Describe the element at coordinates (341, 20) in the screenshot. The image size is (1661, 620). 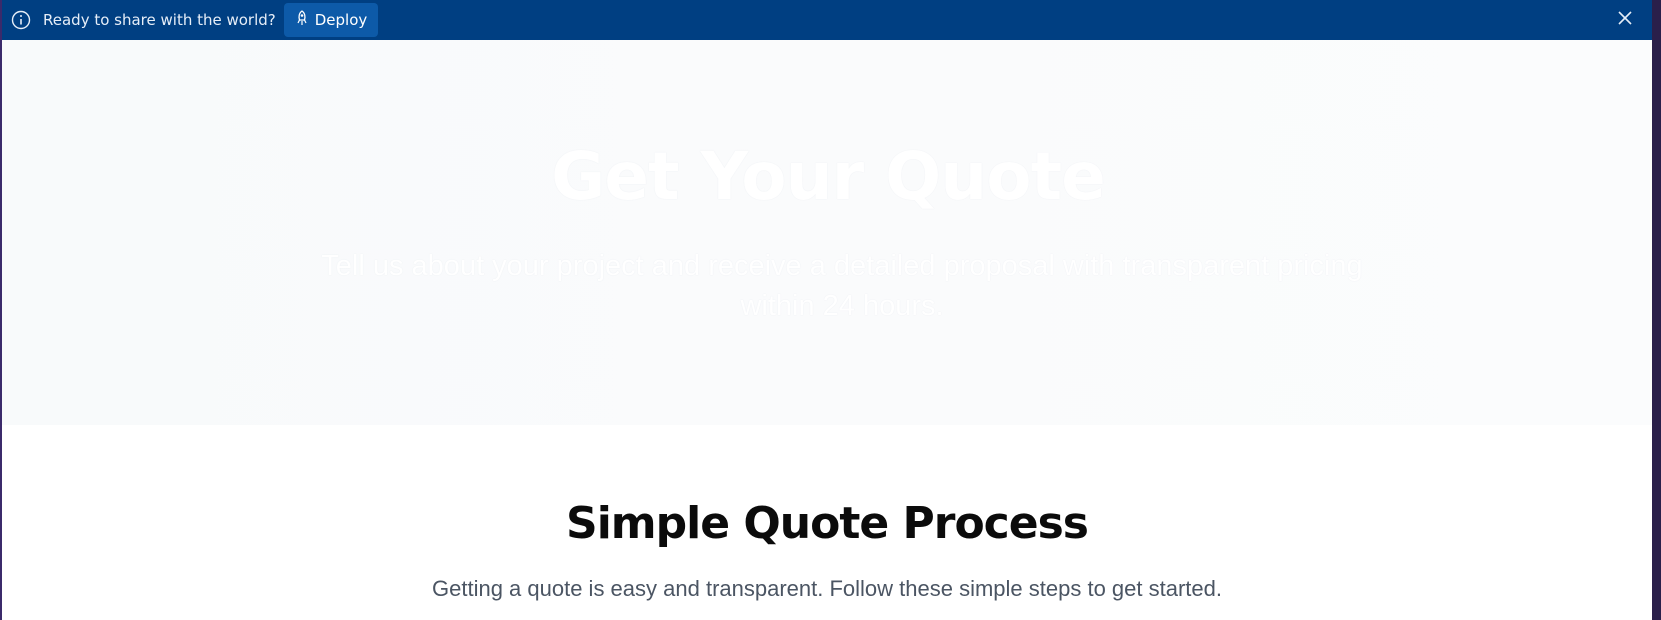
I see `deploy-button-label: Deploy` at that location.